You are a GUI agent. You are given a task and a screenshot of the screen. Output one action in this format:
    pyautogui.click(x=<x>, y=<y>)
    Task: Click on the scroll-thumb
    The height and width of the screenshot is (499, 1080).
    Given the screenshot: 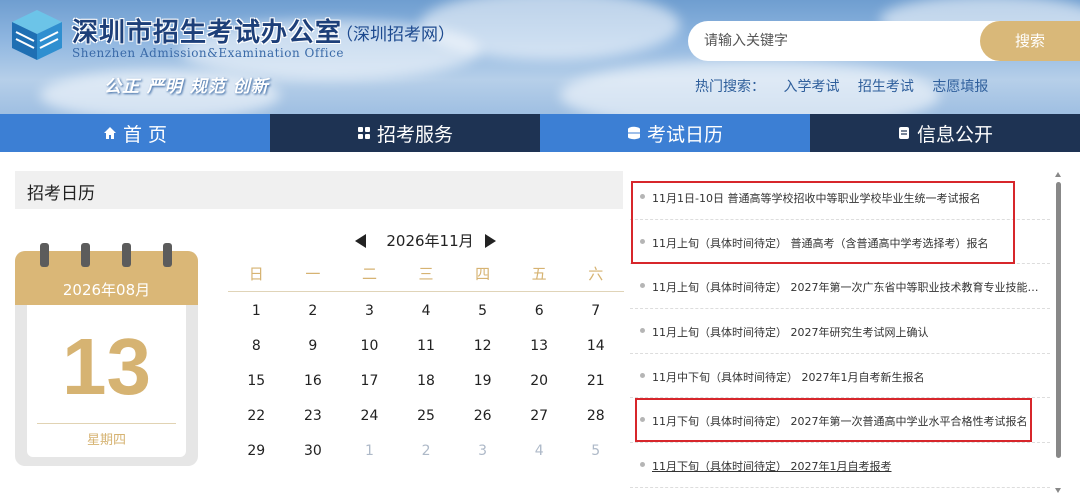 What is the action you would take?
    pyautogui.click(x=1058, y=320)
    